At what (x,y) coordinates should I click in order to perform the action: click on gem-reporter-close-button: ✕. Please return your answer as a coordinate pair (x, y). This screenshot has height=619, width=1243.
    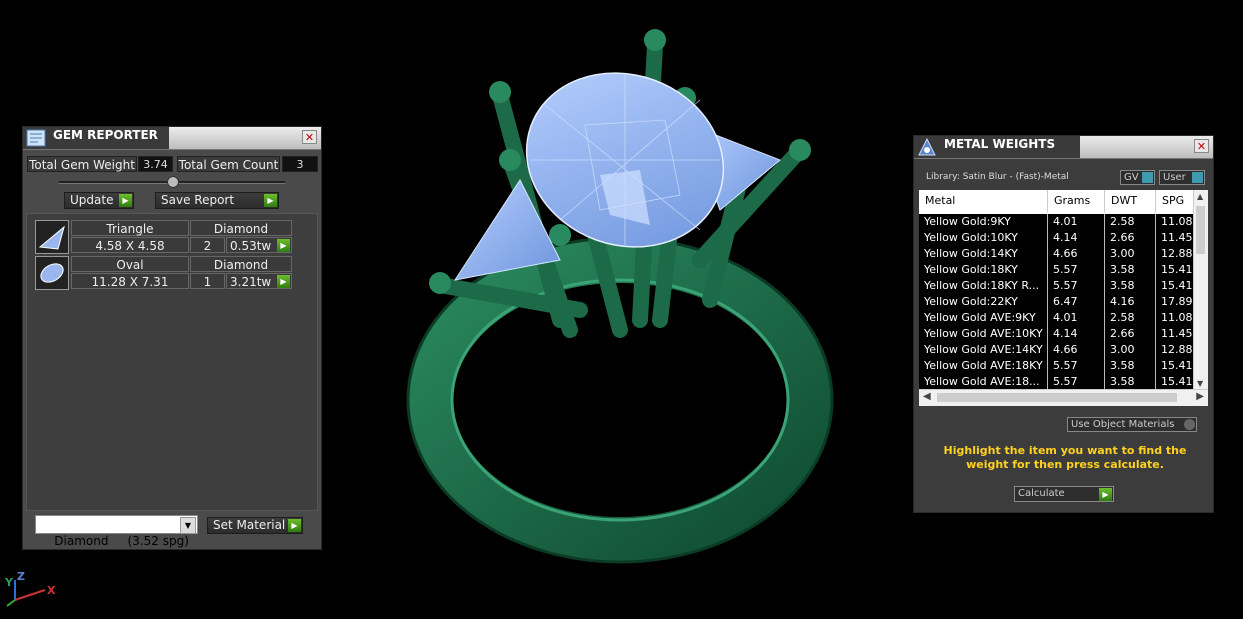
    Looking at the image, I should click on (309, 137).